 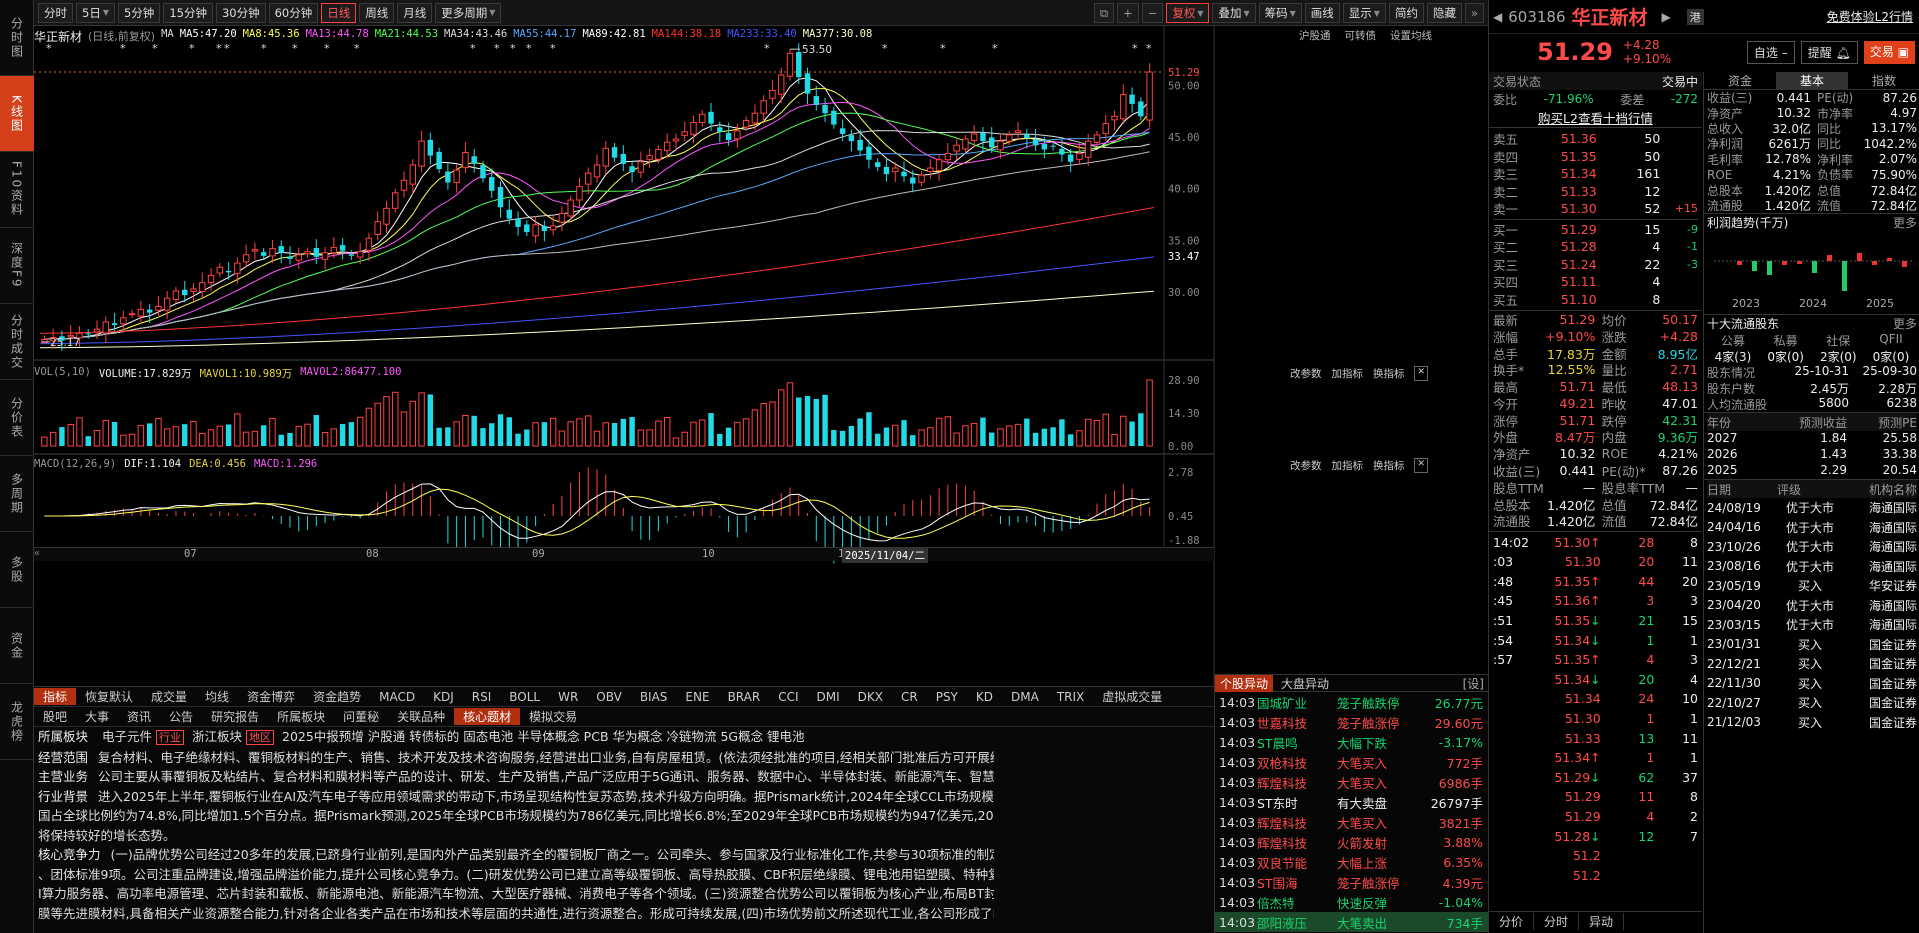 What do you see at coordinates (188, 12) in the screenshot?
I see `period-3: 15分钟` at bounding box center [188, 12].